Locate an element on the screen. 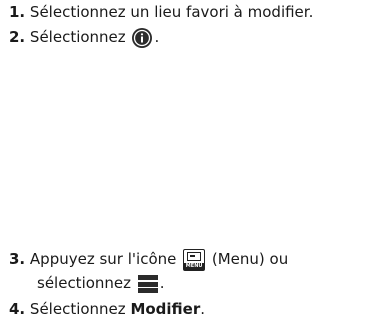 This screenshot has width=382, height=328. step-2: 2. Sélectionnez . is located at coordinates (84, 37).